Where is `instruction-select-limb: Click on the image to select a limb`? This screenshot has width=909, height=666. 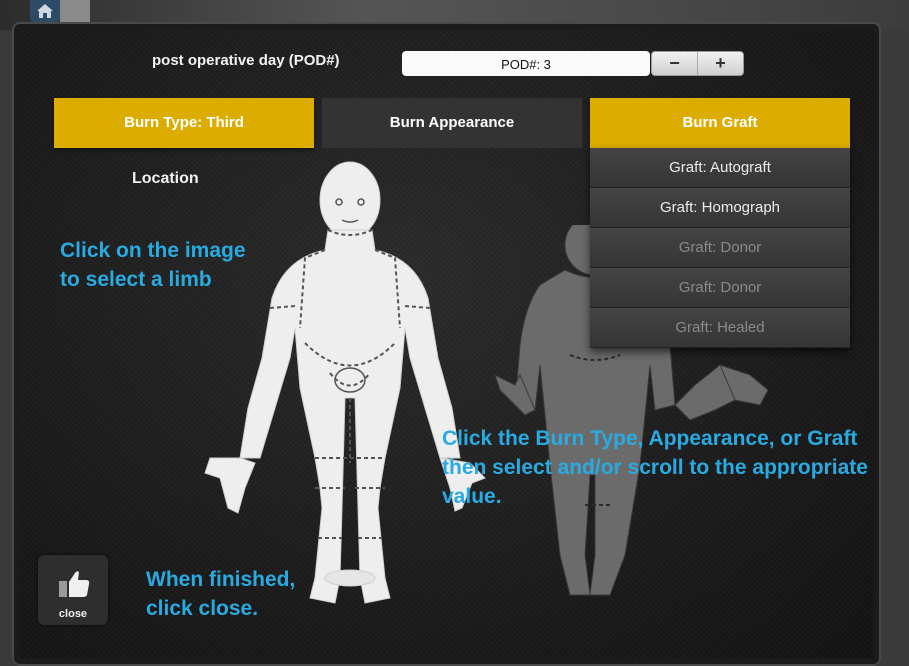 instruction-select-limb: Click on the image to select a limb is located at coordinates (153, 265).